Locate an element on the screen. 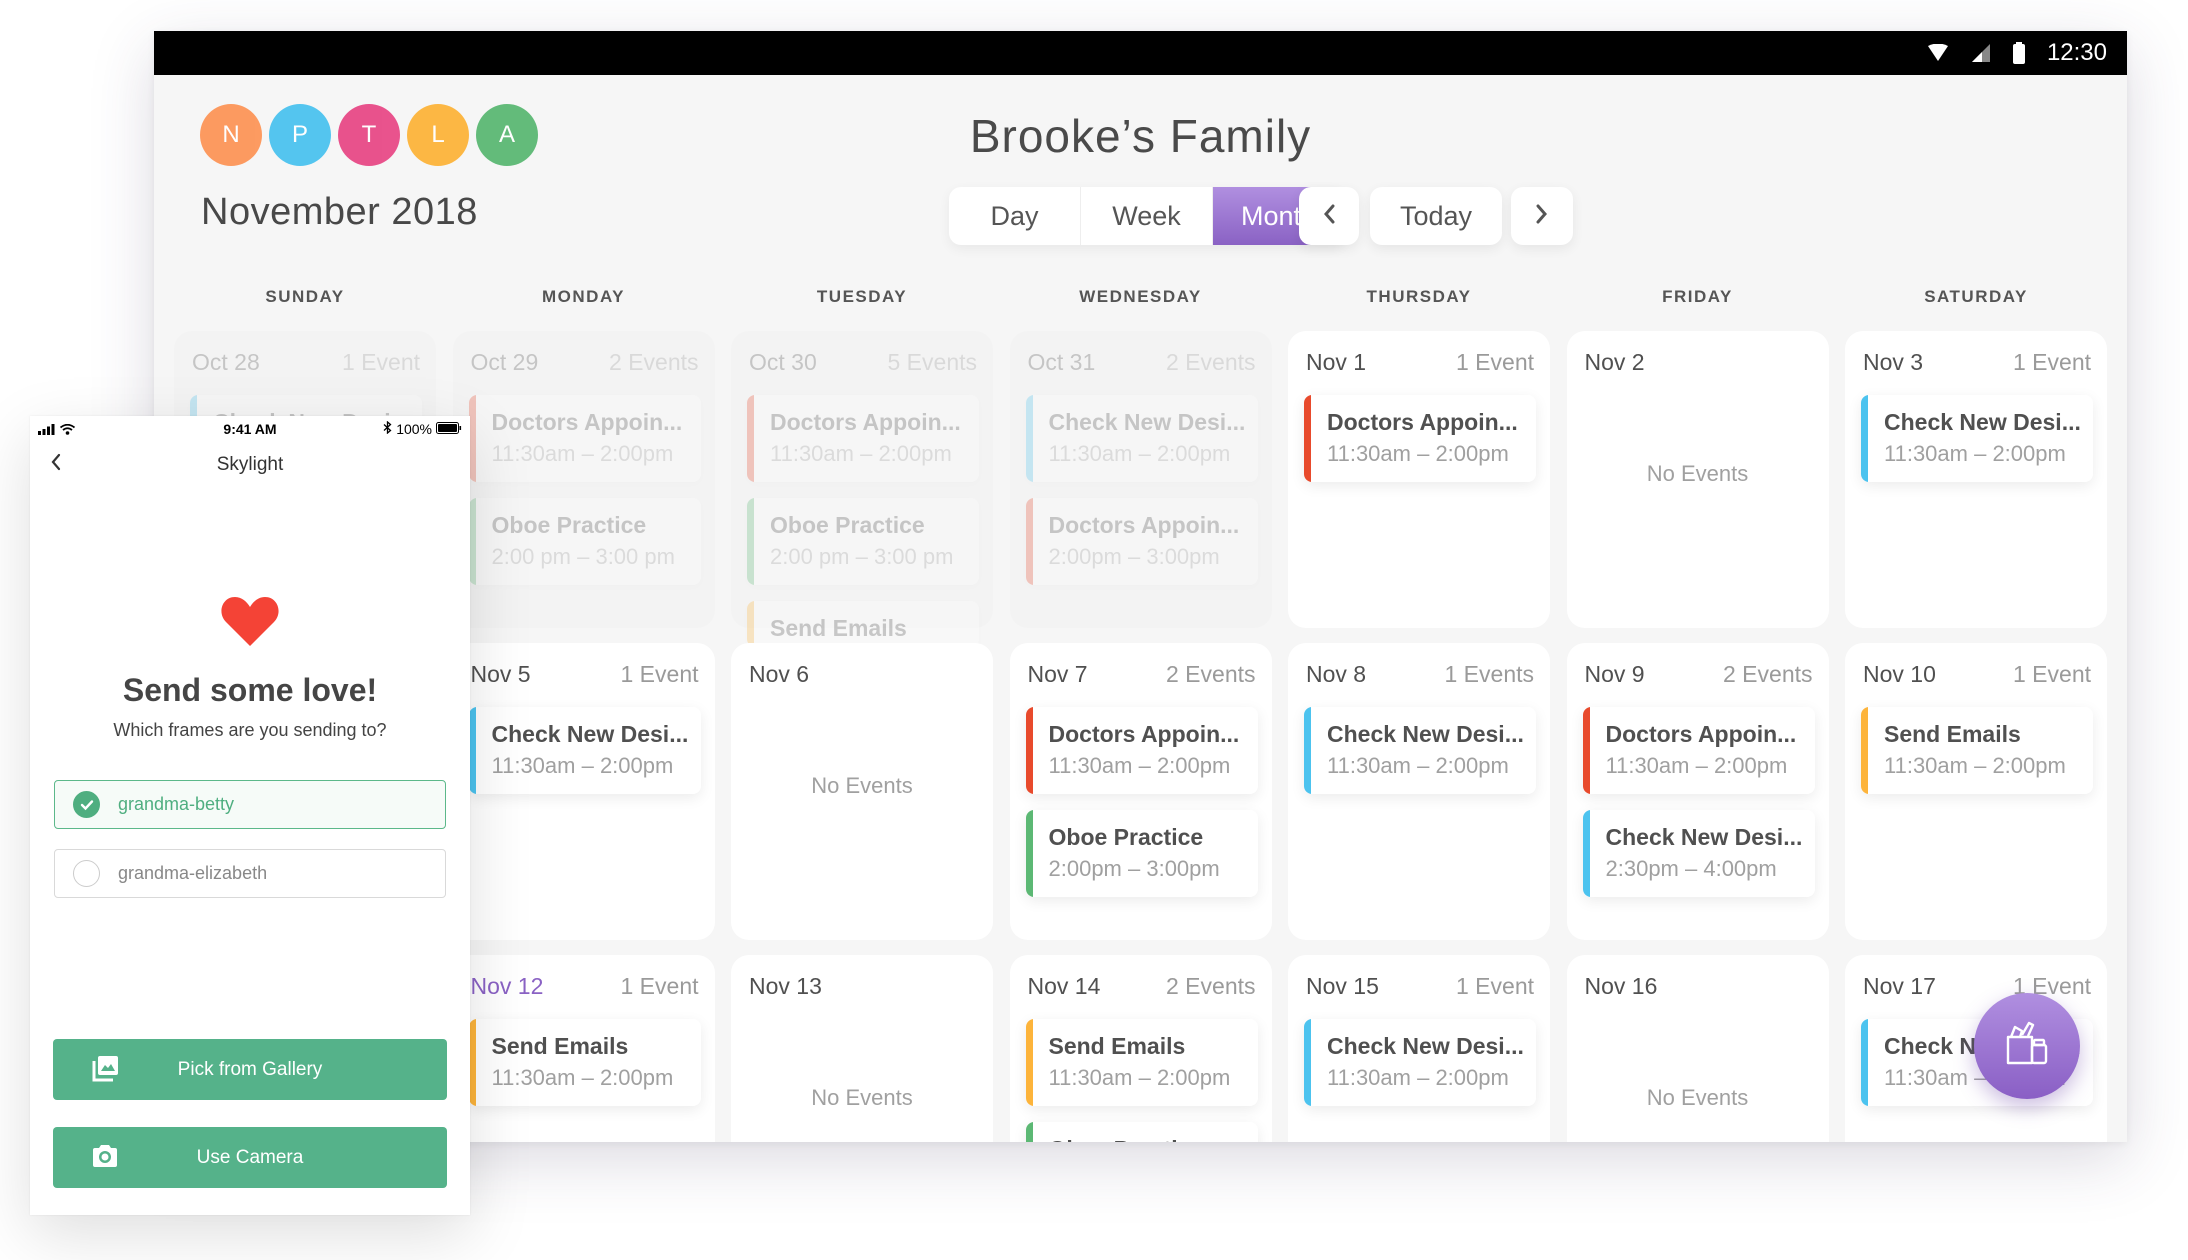  day-cell: Nov 12 1 Event Send Emails 11:30am – 2:00pm is located at coordinates (583, 1048).